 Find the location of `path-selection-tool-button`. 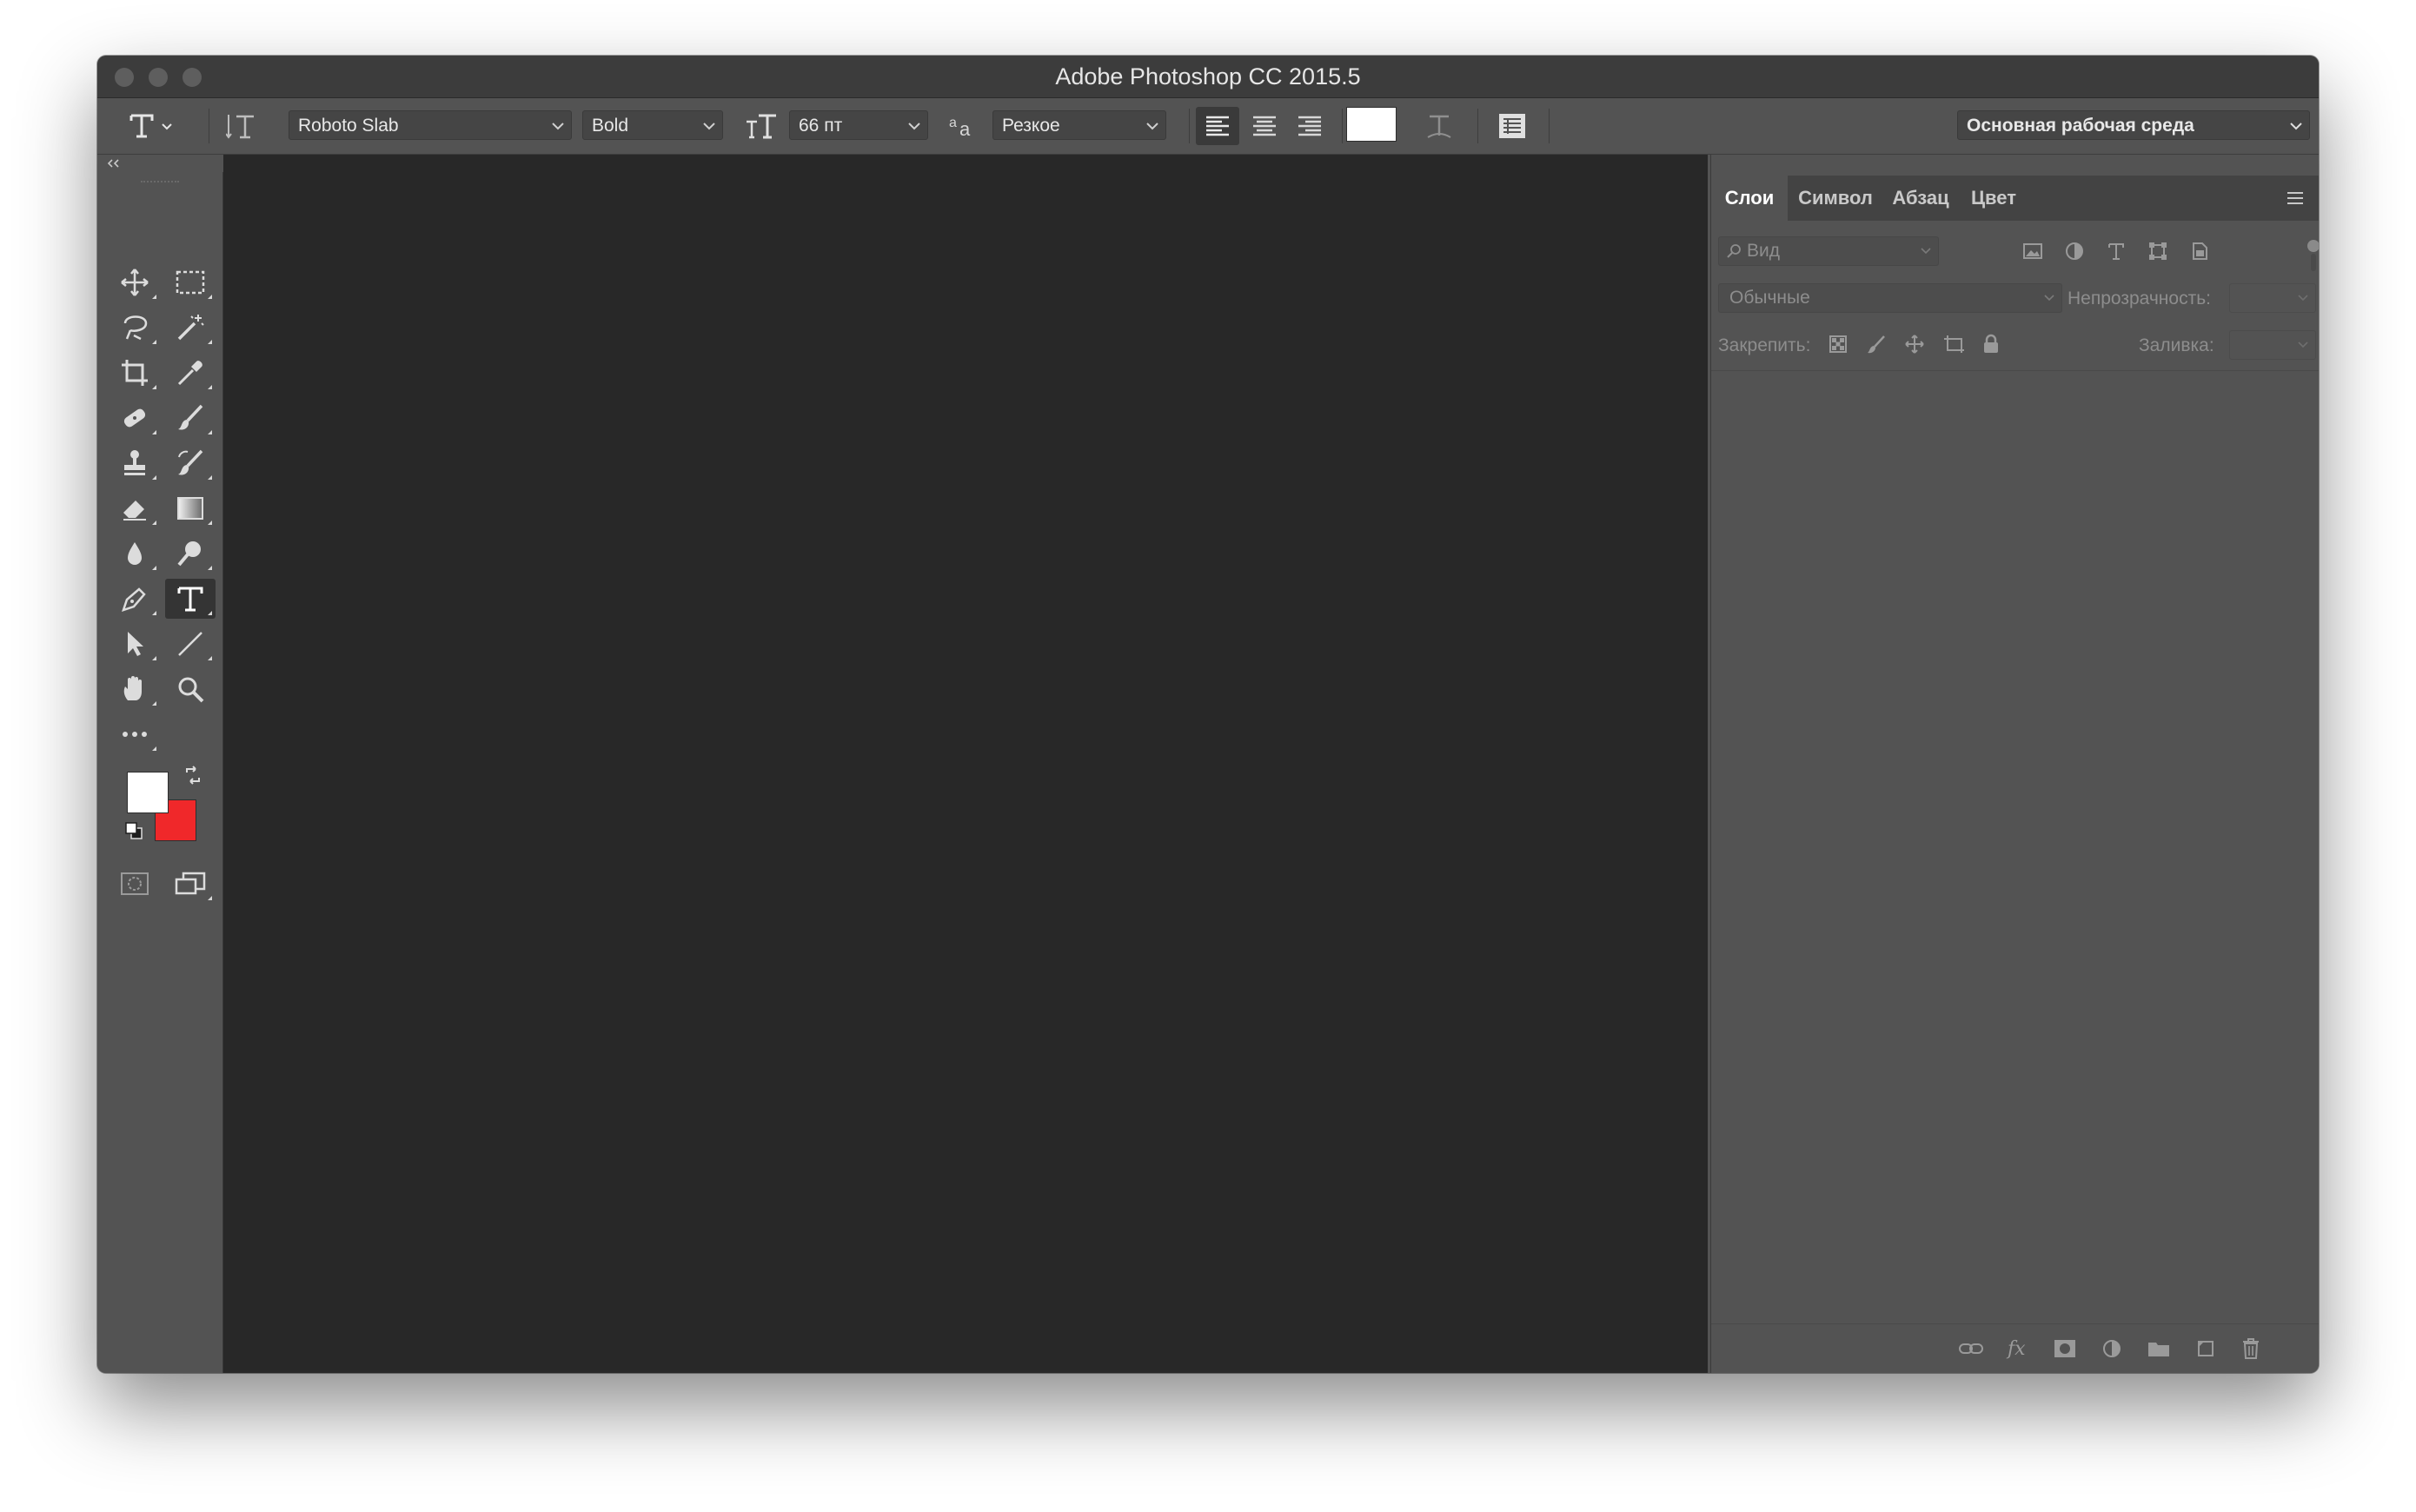

path-selection-tool-button is located at coordinates (135, 644).